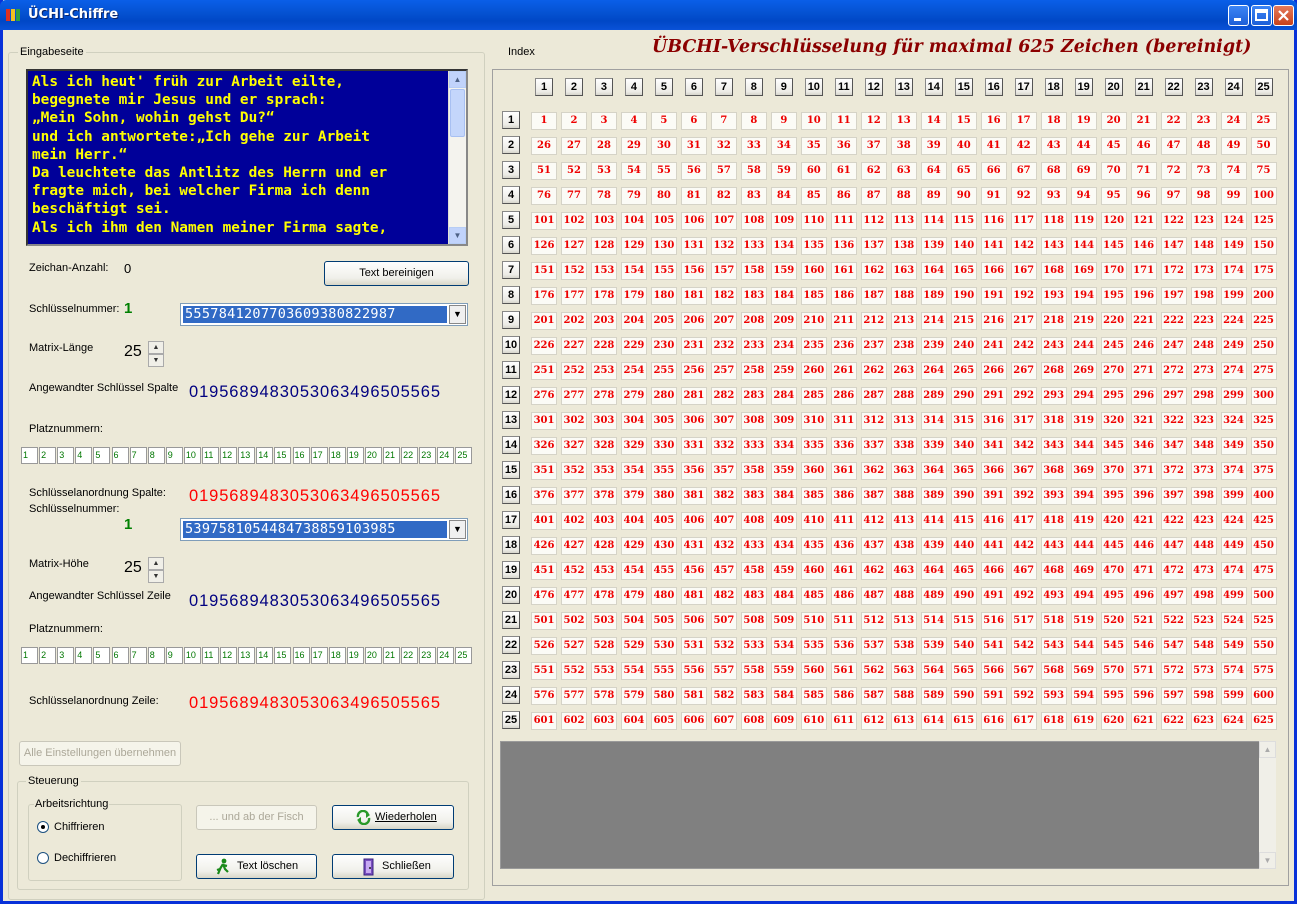 Image resolution: width=1297 pixels, height=904 pixels. Describe the element at coordinates (903, 596) in the screenshot. I see `grid-cell: 488` at that location.